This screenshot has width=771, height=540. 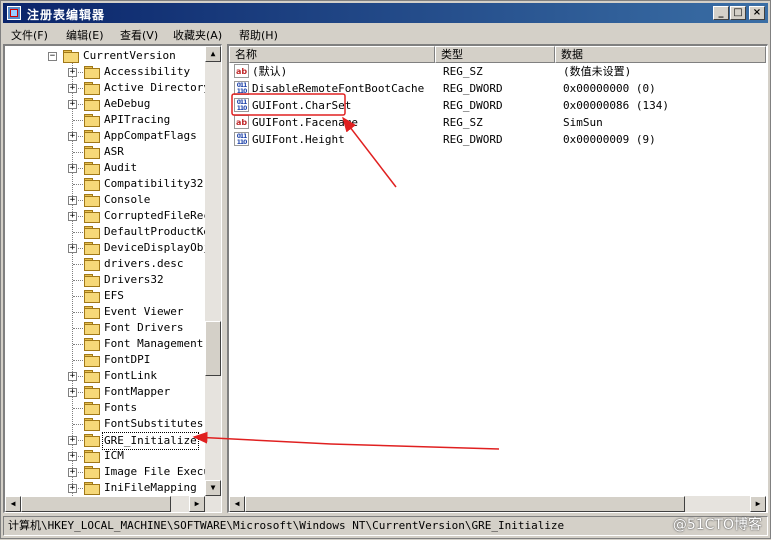 I want to click on tree-item-label: Audit, so click(x=121, y=167).